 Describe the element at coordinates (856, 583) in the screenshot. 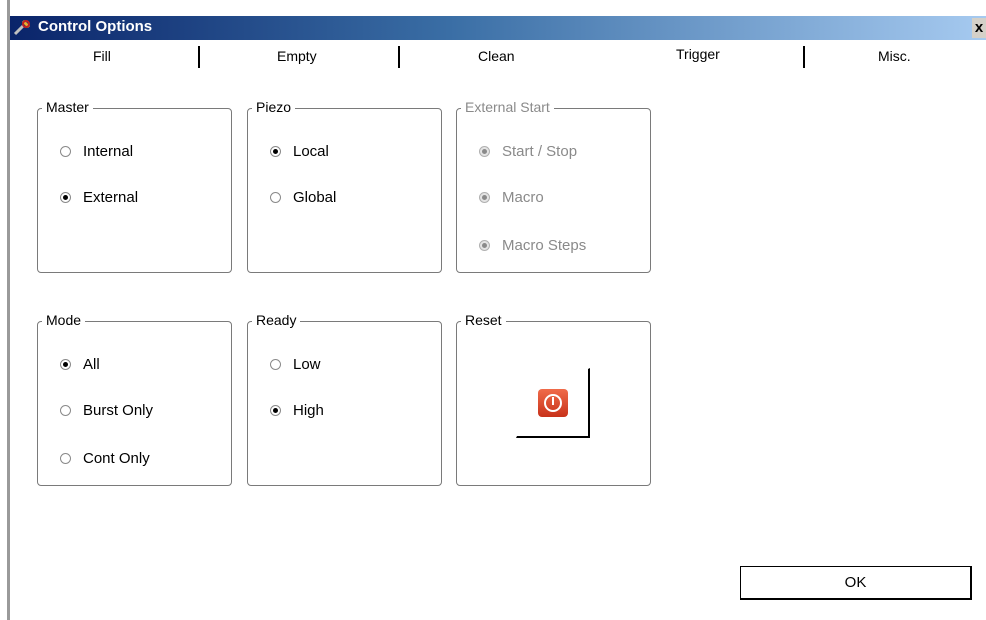

I see `ok-button: OK` at that location.